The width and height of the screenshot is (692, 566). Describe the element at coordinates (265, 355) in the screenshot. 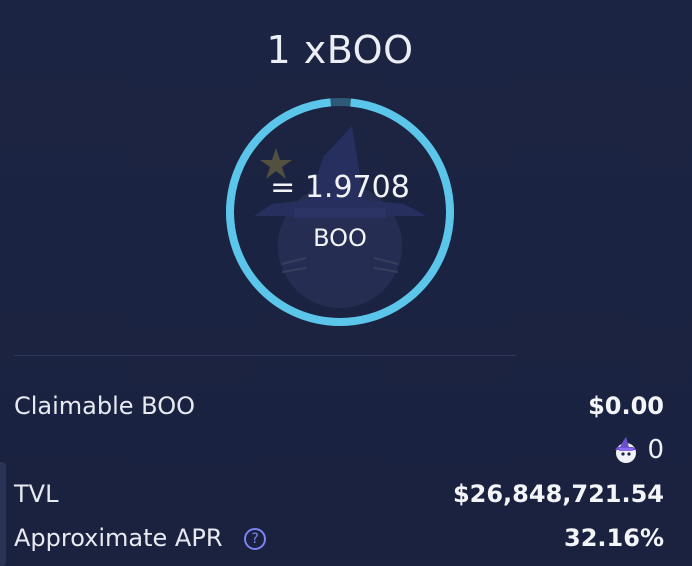

I see `divider` at that location.